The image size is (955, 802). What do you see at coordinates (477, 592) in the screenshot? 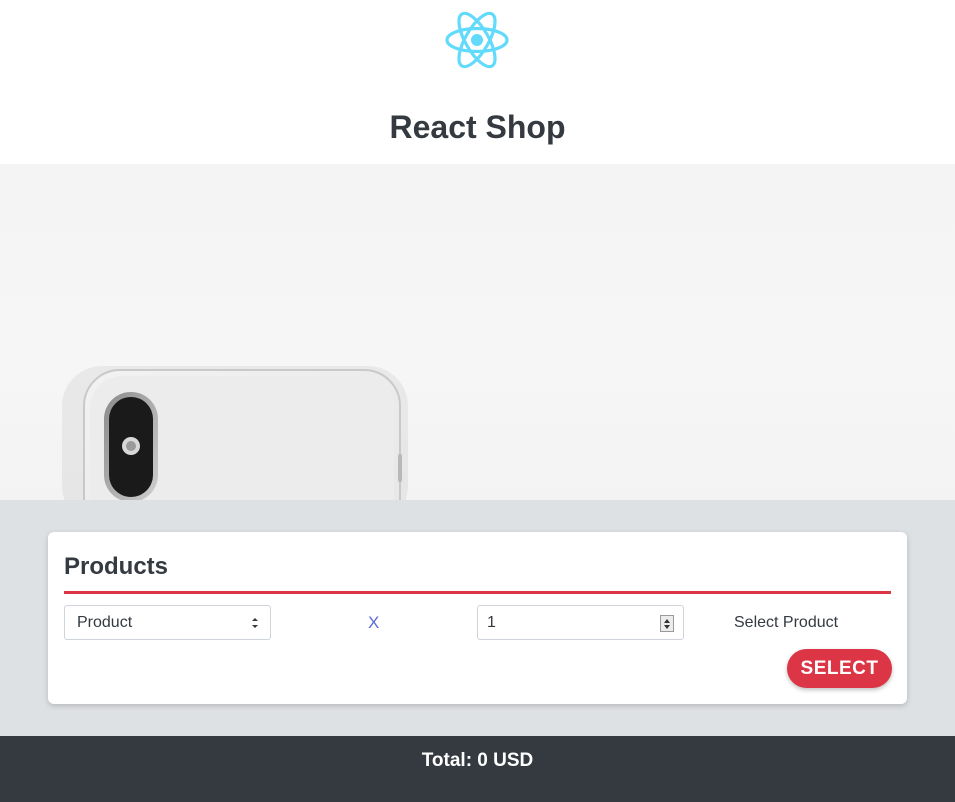
I see `heading-divider` at bounding box center [477, 592].